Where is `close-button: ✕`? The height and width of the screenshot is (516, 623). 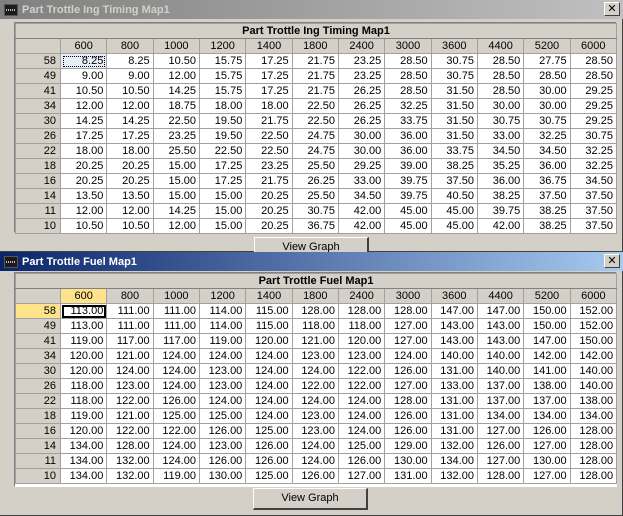 close-button: ✕ is located at coordinates (612, 261).